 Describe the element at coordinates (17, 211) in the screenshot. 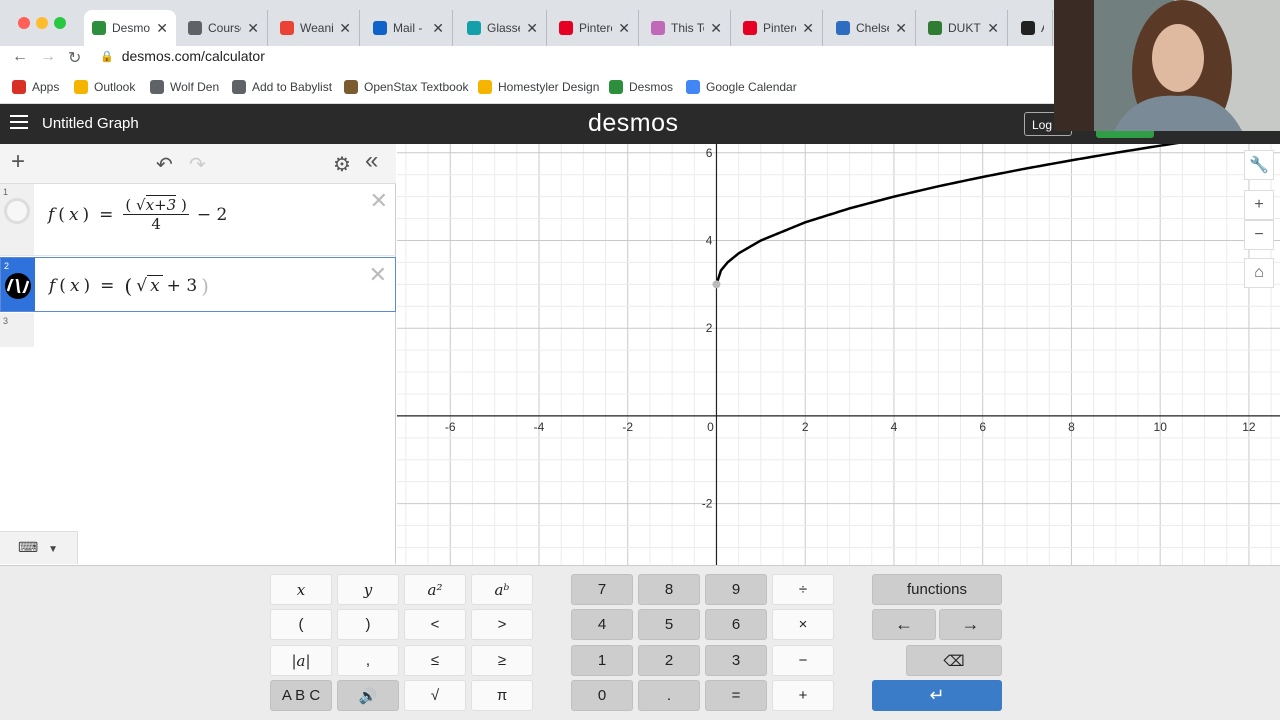

I see `hidden-graph-toggle-icon` at that location.